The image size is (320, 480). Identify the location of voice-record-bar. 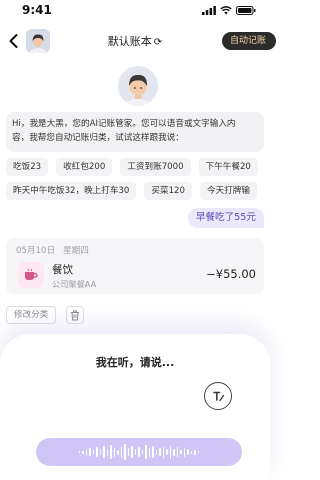
(139, 452).